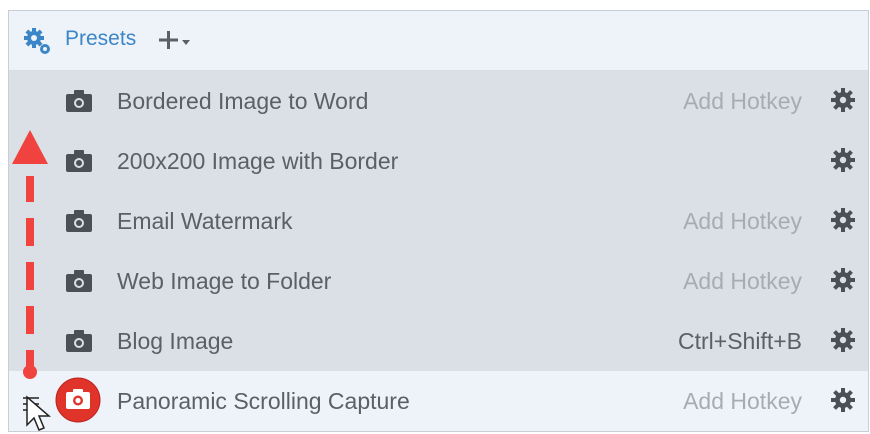  Describe the element at coordinates (438, 161) in the screenshot. I see `preset-row: 200x200 Image with Border` at that location.